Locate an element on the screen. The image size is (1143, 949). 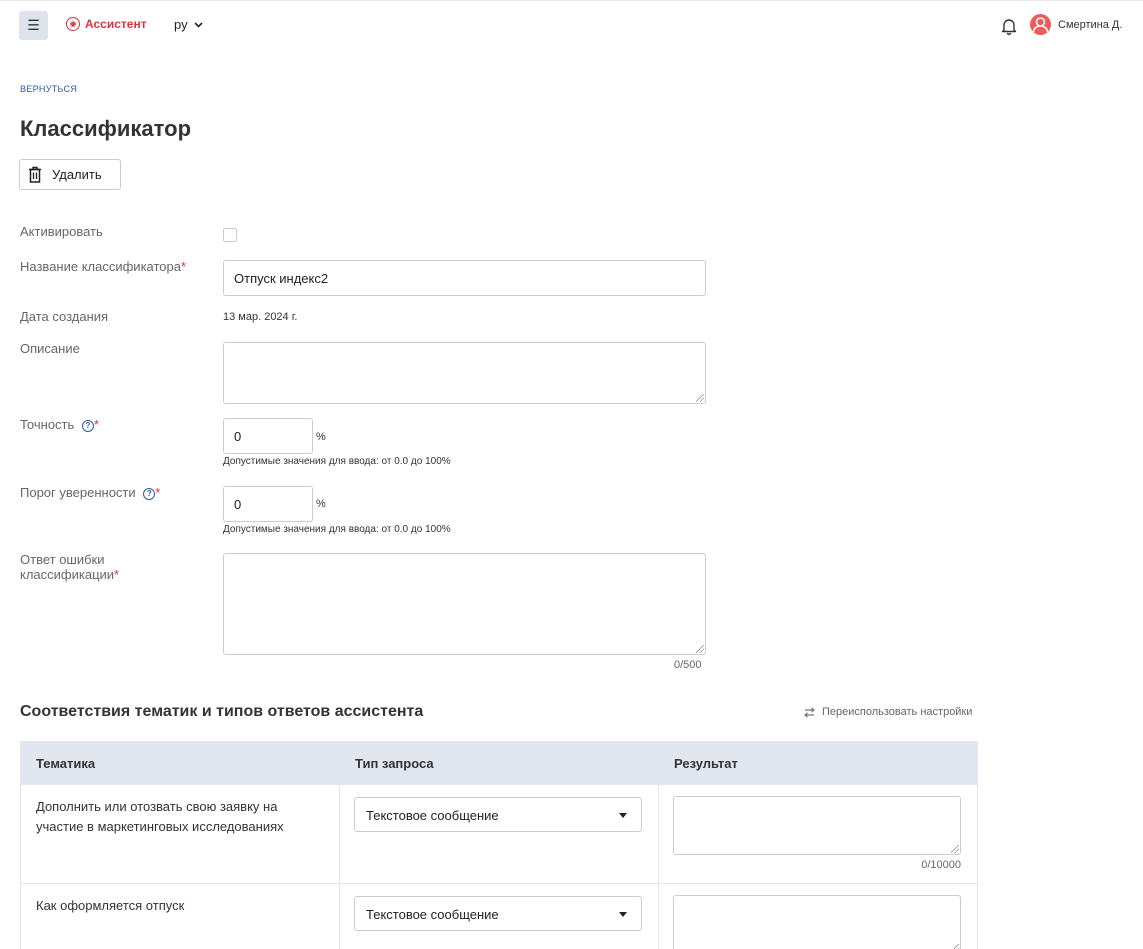
created-date-label: Дата создания is located at coordinates (64, 316).